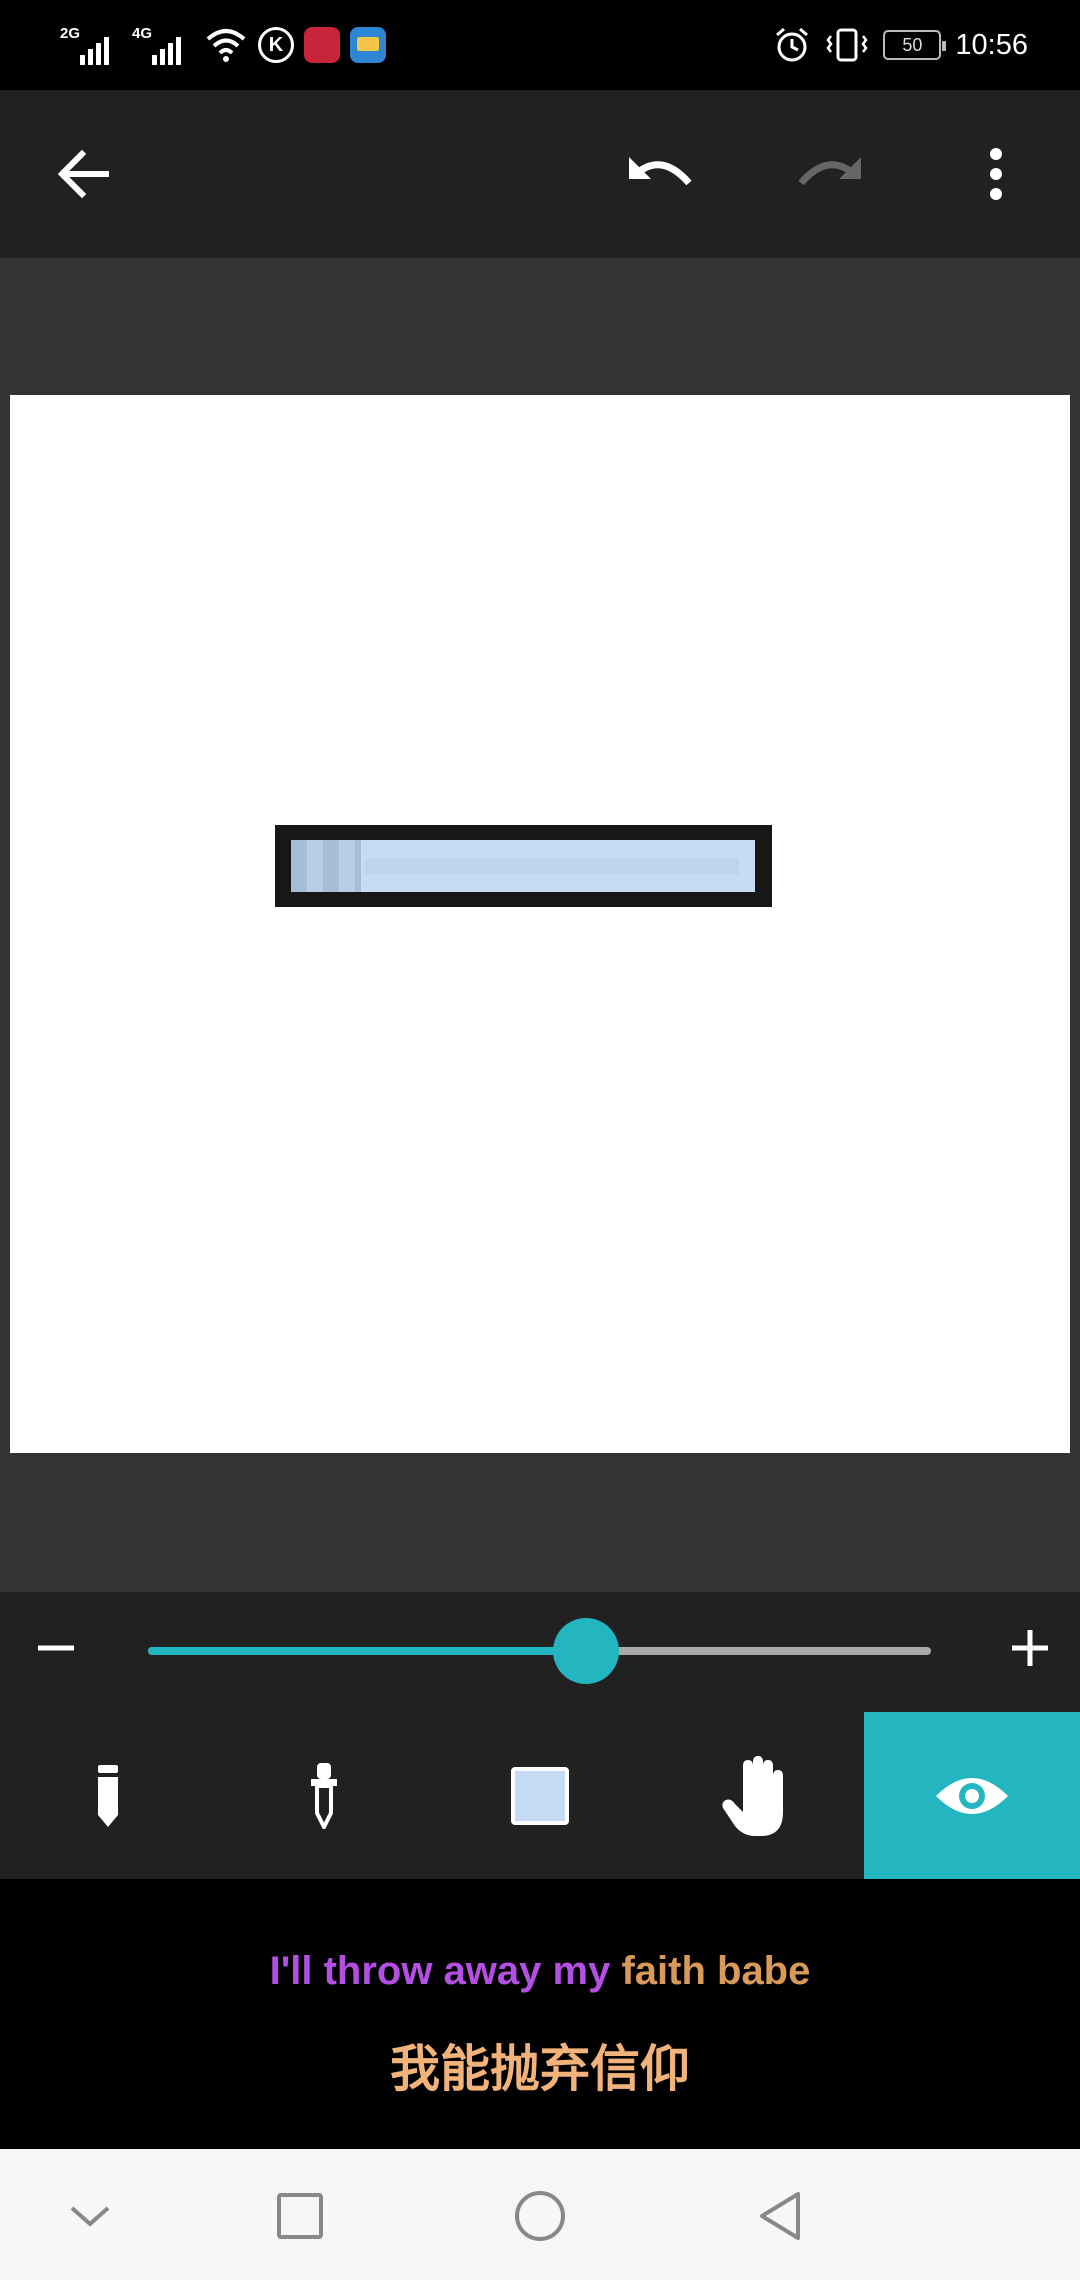  I want to click on eyedropper-icon, so click(324, 1795).